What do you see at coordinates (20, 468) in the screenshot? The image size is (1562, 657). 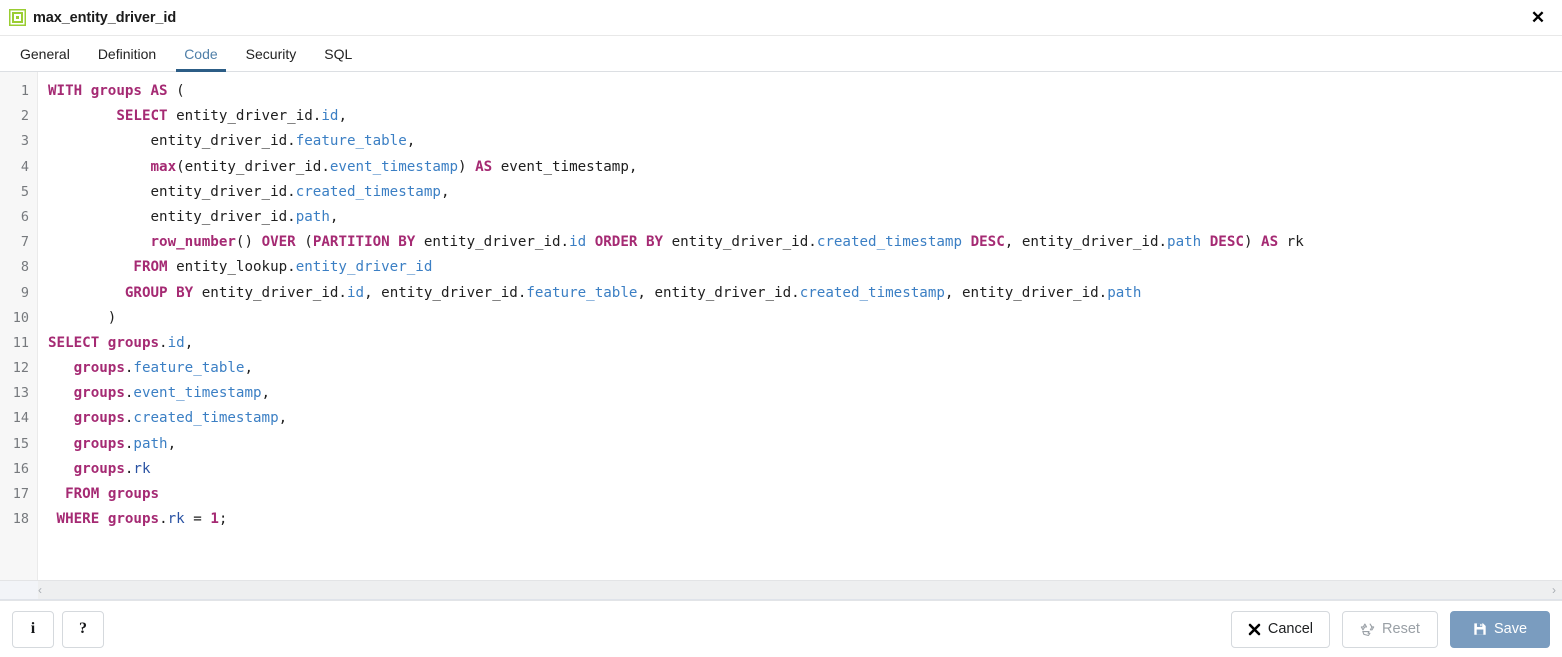 I see `line-number: 16` at bounding box center [20, 468].